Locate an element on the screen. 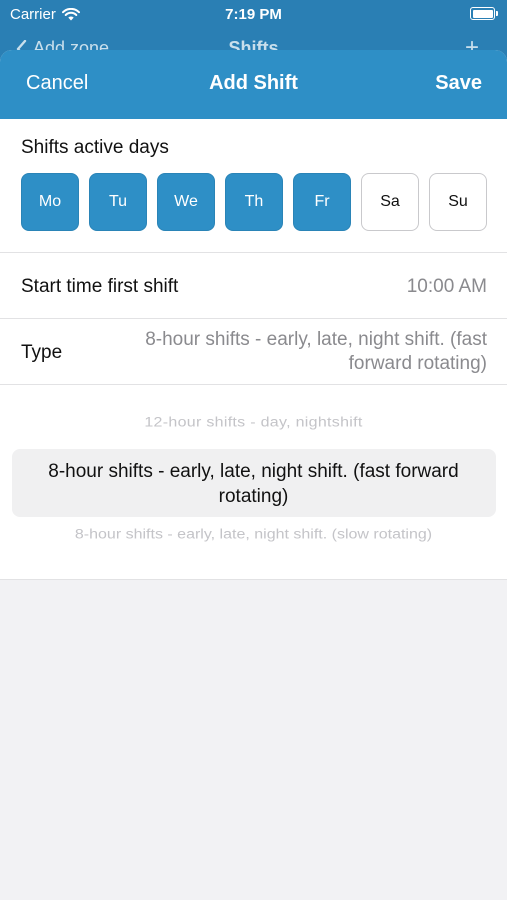  status-bar: Carrier 7:19 PM is located at coordinates (253, 14).